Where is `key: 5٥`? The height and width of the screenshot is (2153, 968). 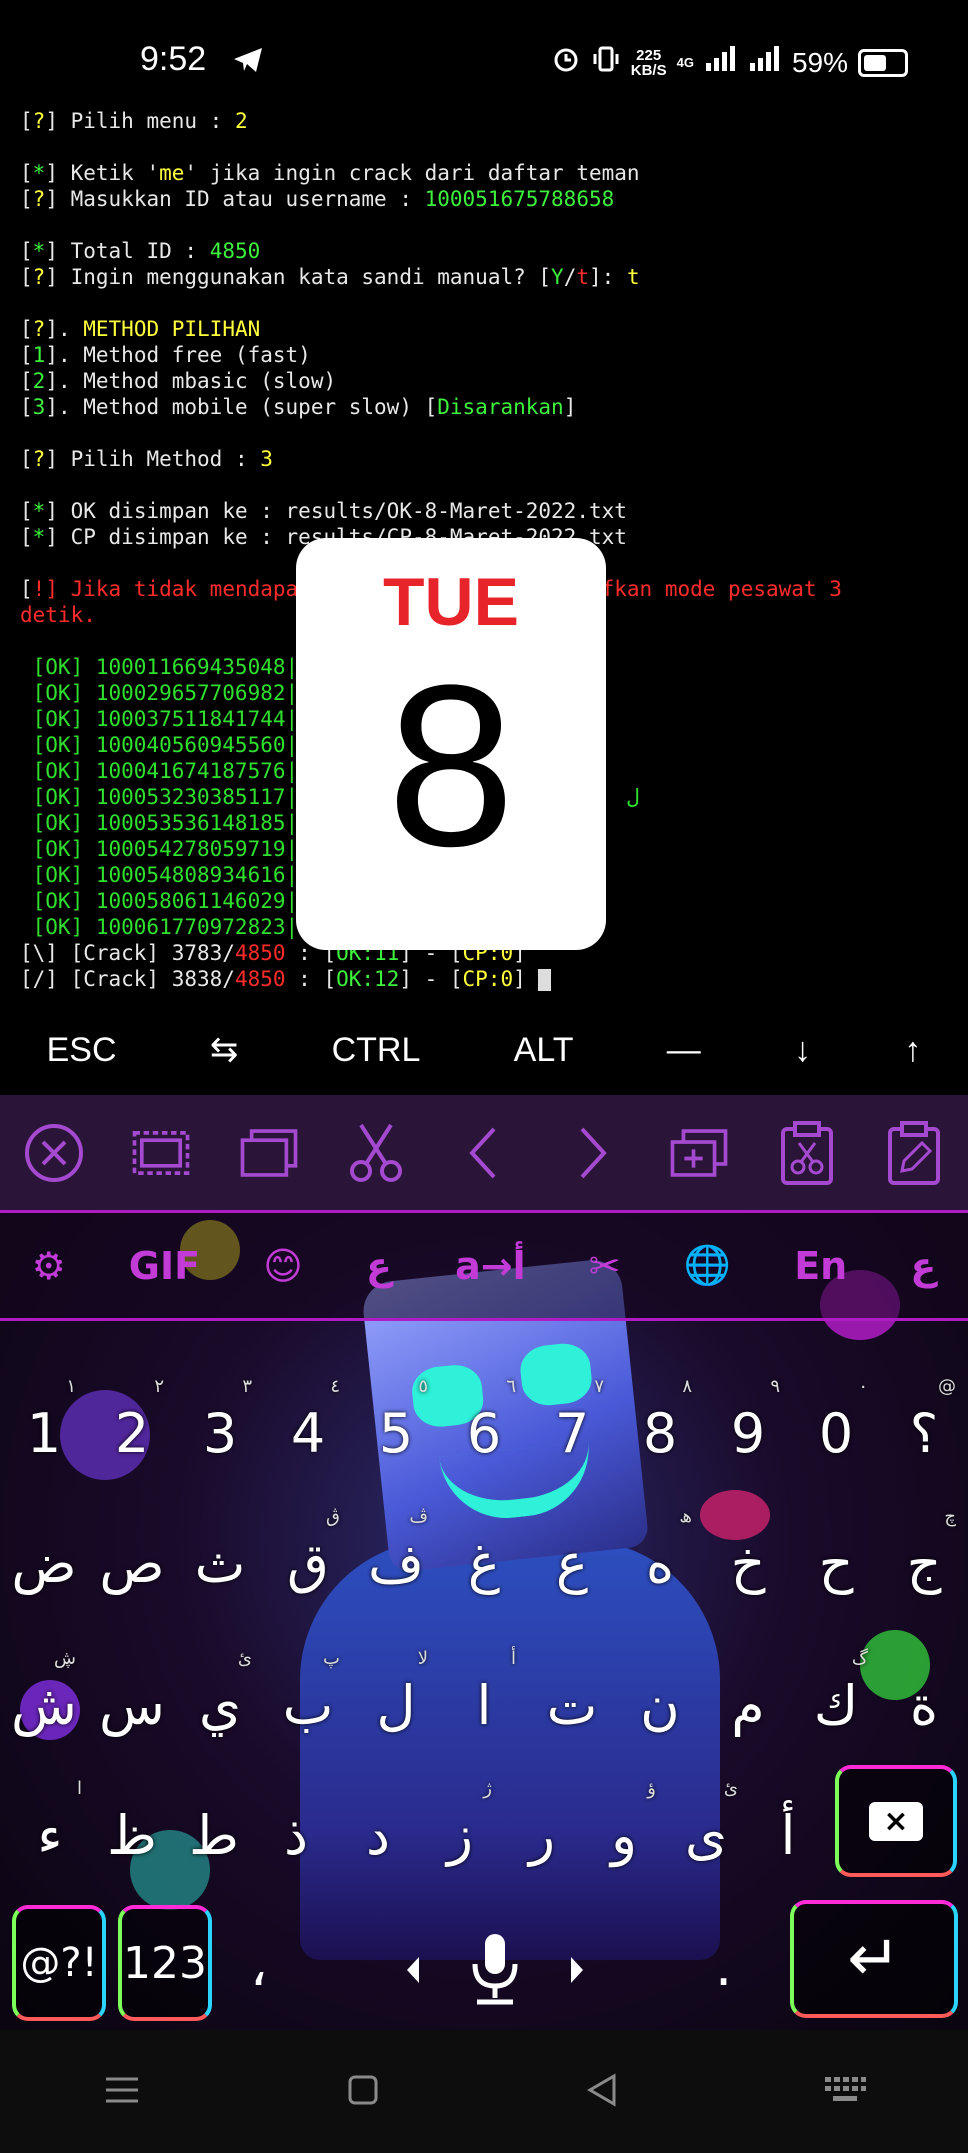 key: 5٥ is located at coordinates (396, 1420).